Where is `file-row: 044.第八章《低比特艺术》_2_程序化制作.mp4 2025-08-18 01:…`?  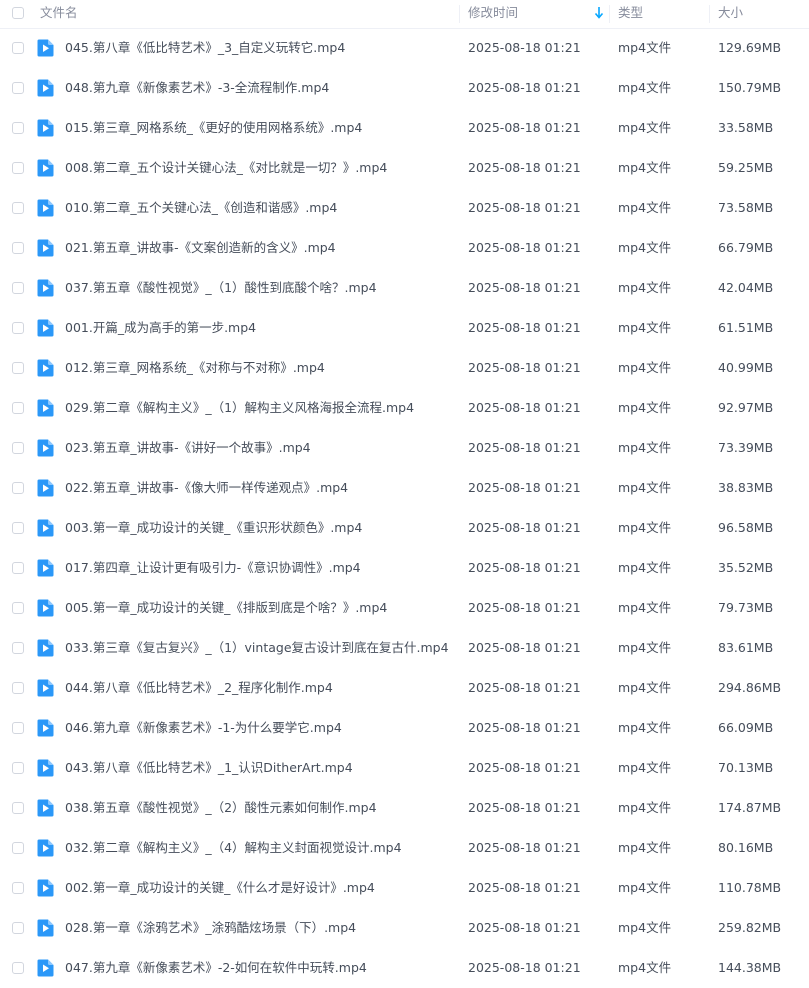
file-row: 044.第八章《低比特艺术》_2_程序化制作.mp4 2025-08-18 01:… is located at coordinates (404, 688).